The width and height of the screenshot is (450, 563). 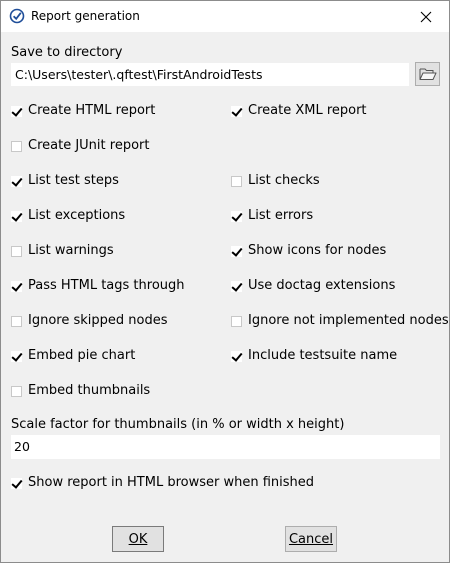 What do you see at coordinates (284, 180) in the screenshot?
I see `checkbox-label: List checks` at bounding box center [284, 180].